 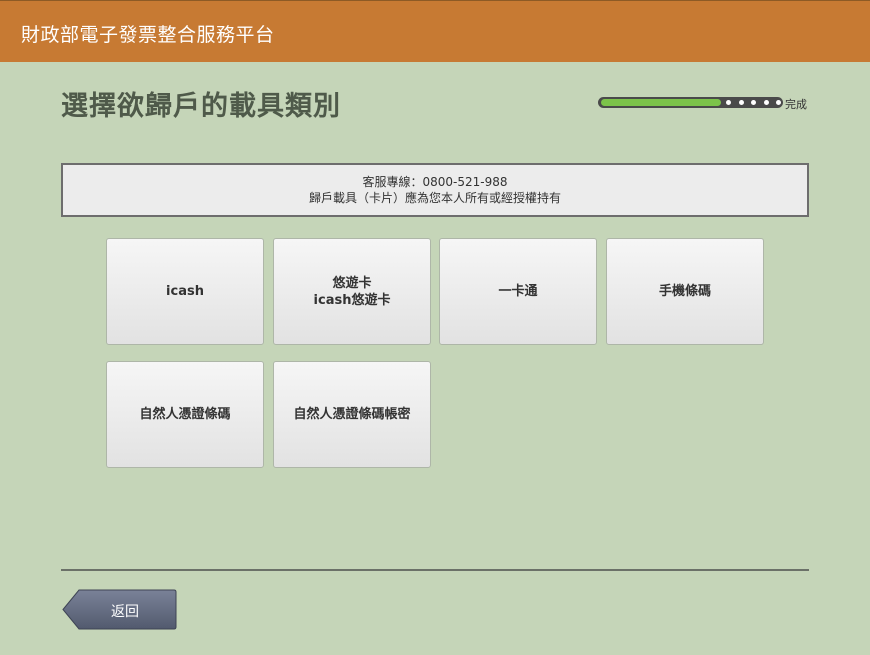 I want to click on ownership-notice: 歸戶載具（卡片）應為您本人所有或經授權持有, so click(x=434, y=198).